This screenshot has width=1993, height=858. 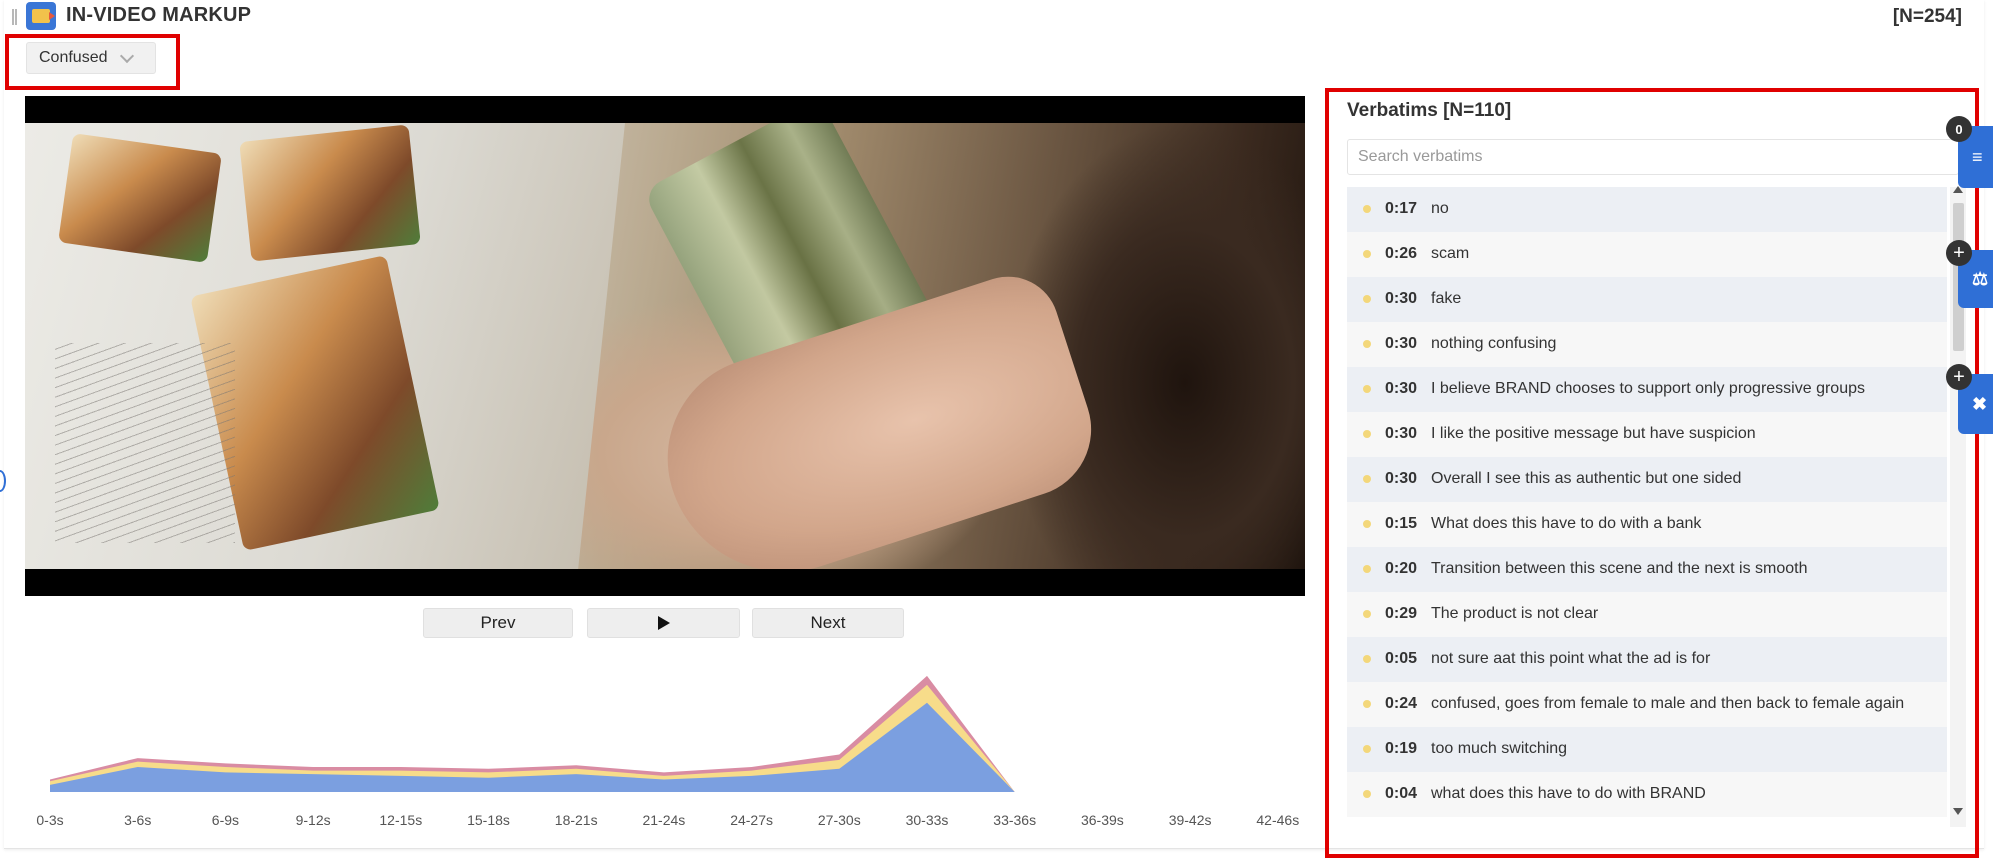 I want to click on x-tick-label: 3-6s, so click(x=137, y=820).